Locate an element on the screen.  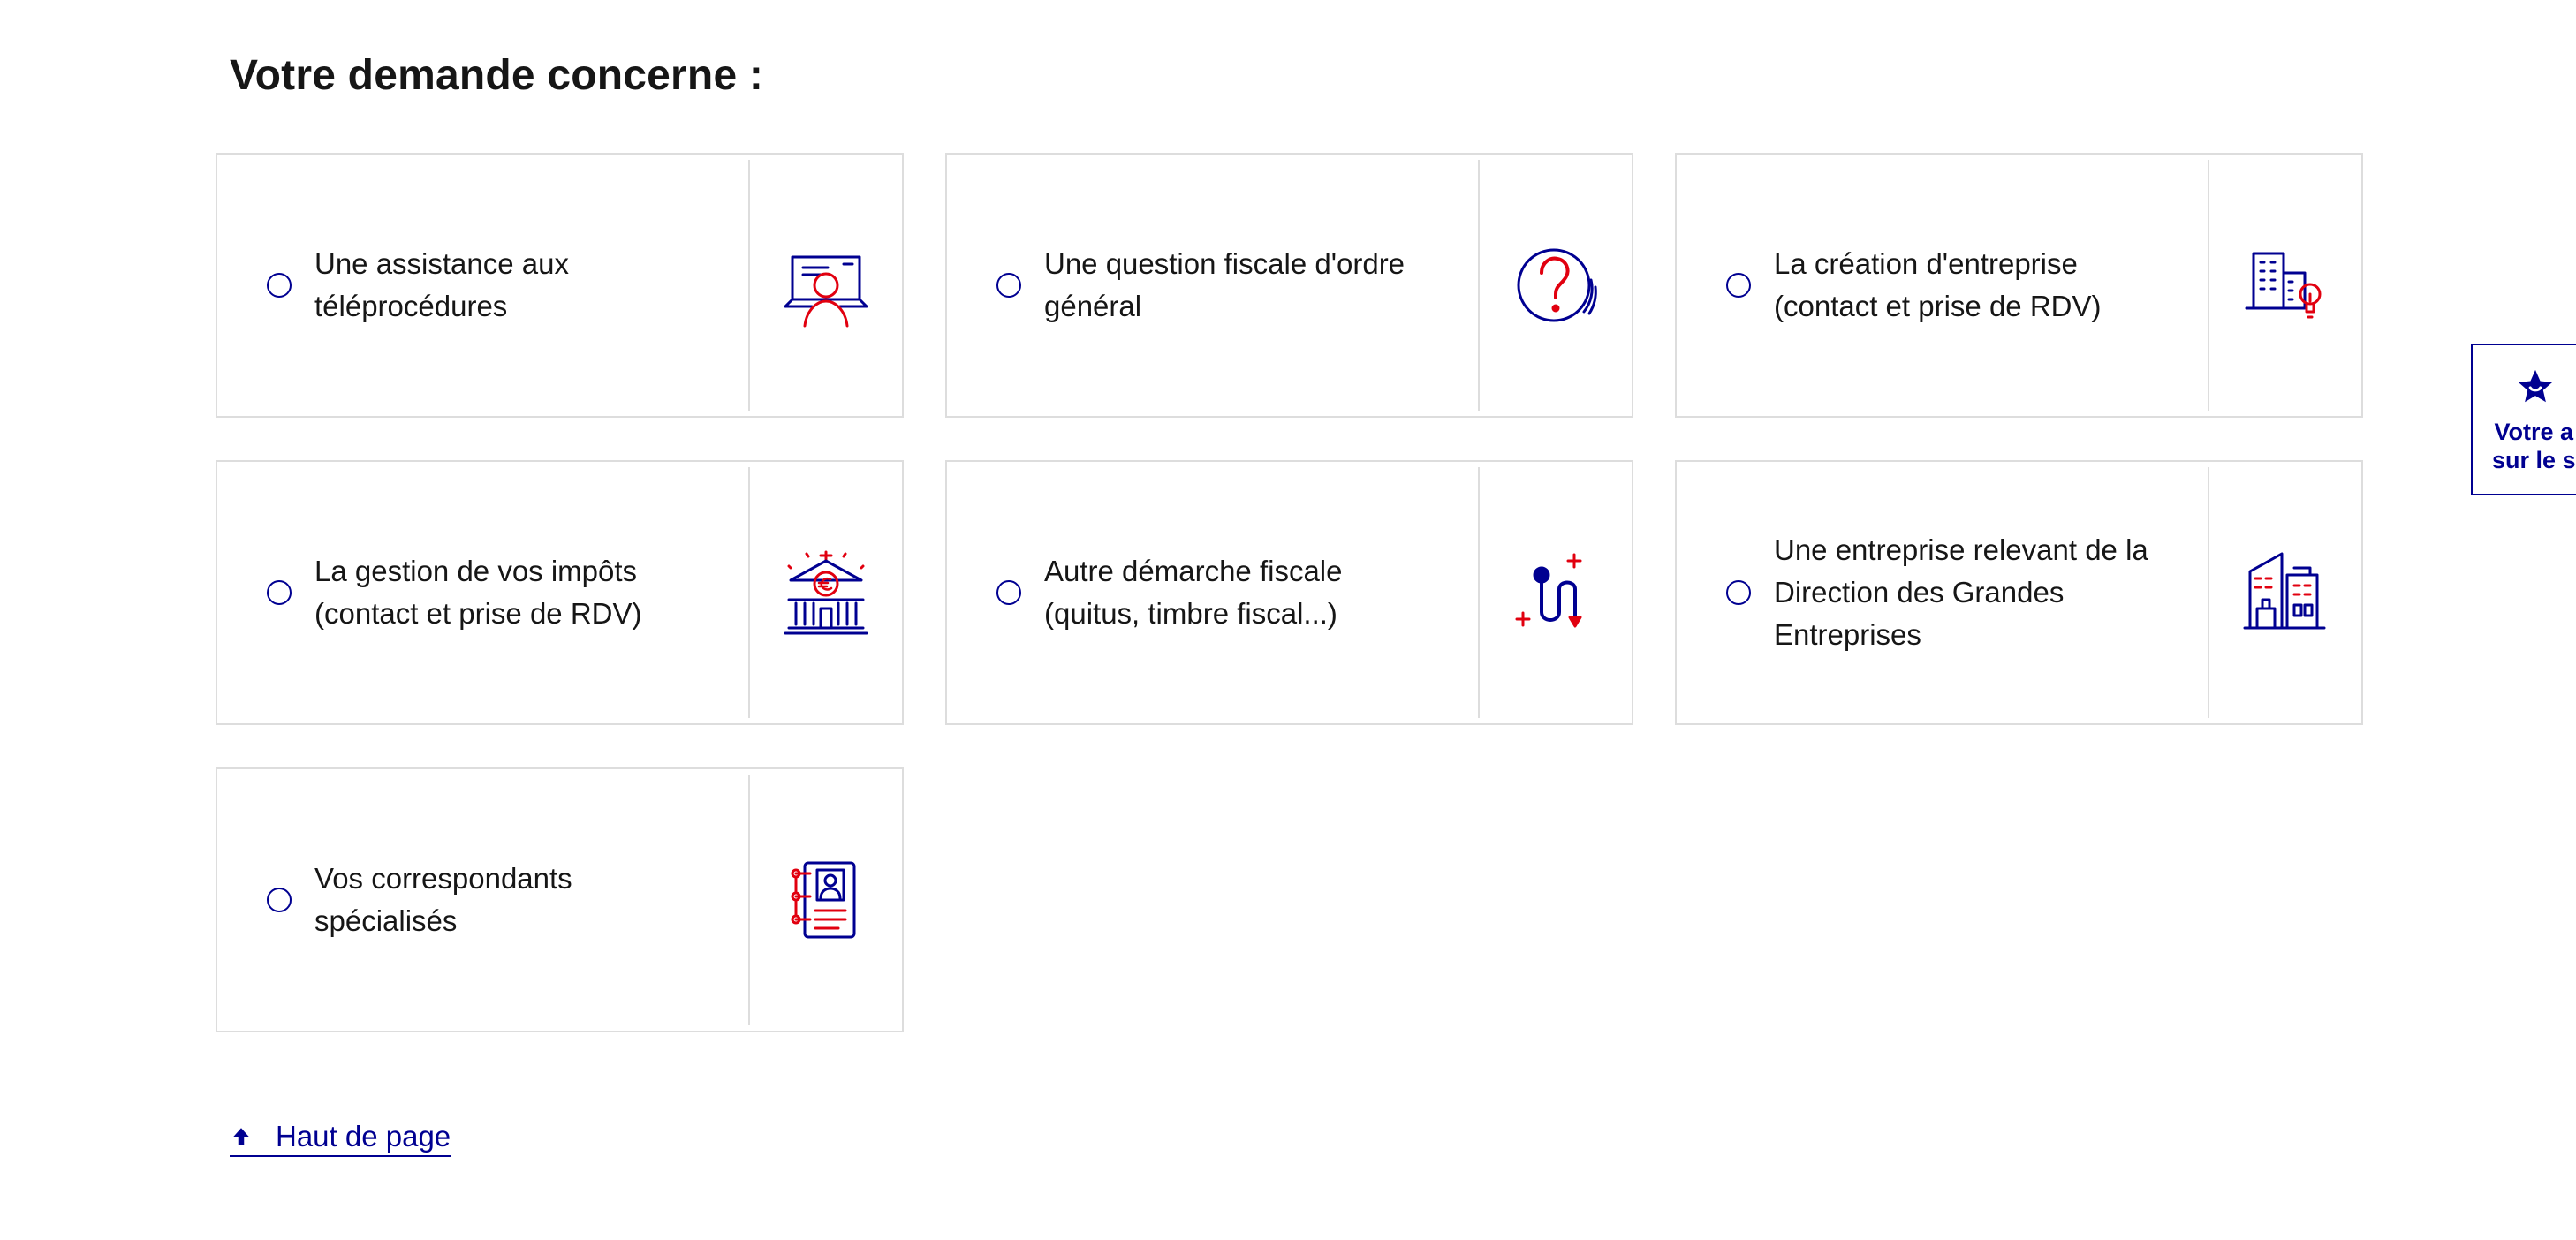
option-card-question-fiscale: Une question fiscale d'ordre général is located at coordinates (1289, 285).